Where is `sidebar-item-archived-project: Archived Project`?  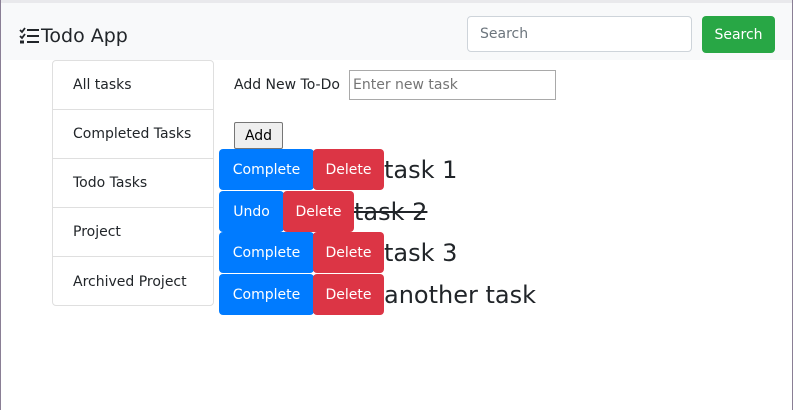
sidebar-item-archived-project: Archived Project is located at coordinates (133, 281).